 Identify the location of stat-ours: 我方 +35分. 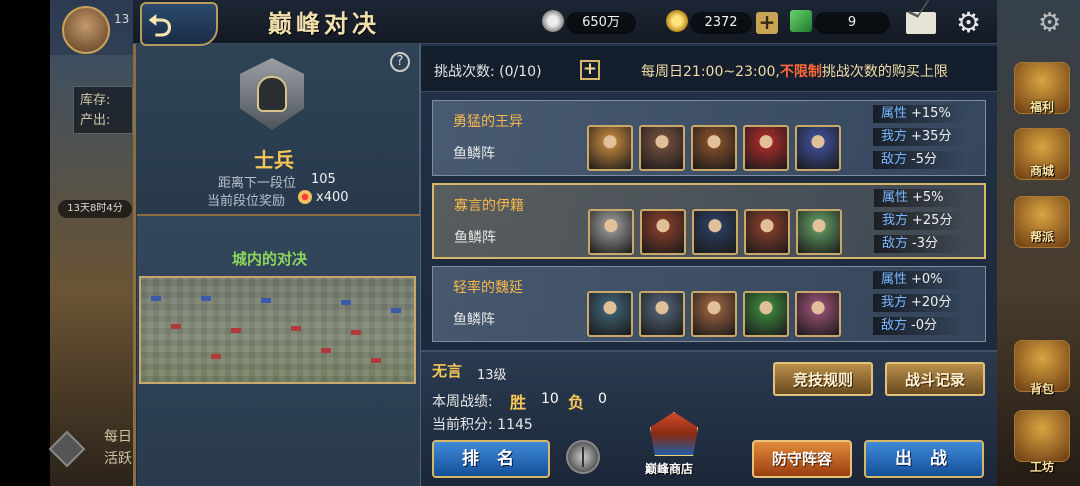
(919, 137).